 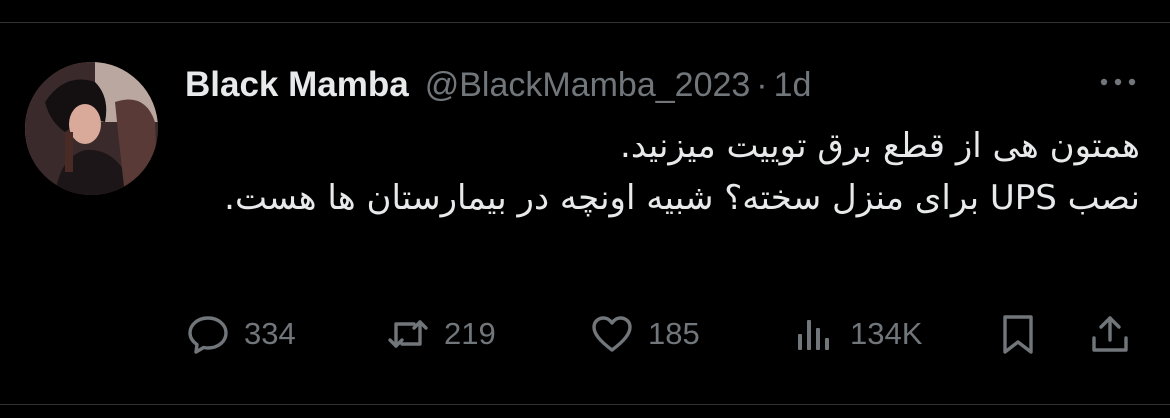 What do you see at coordinates (208, 334) in the screenshot?
I see `reply-icon` at bounding box center [208, 334].